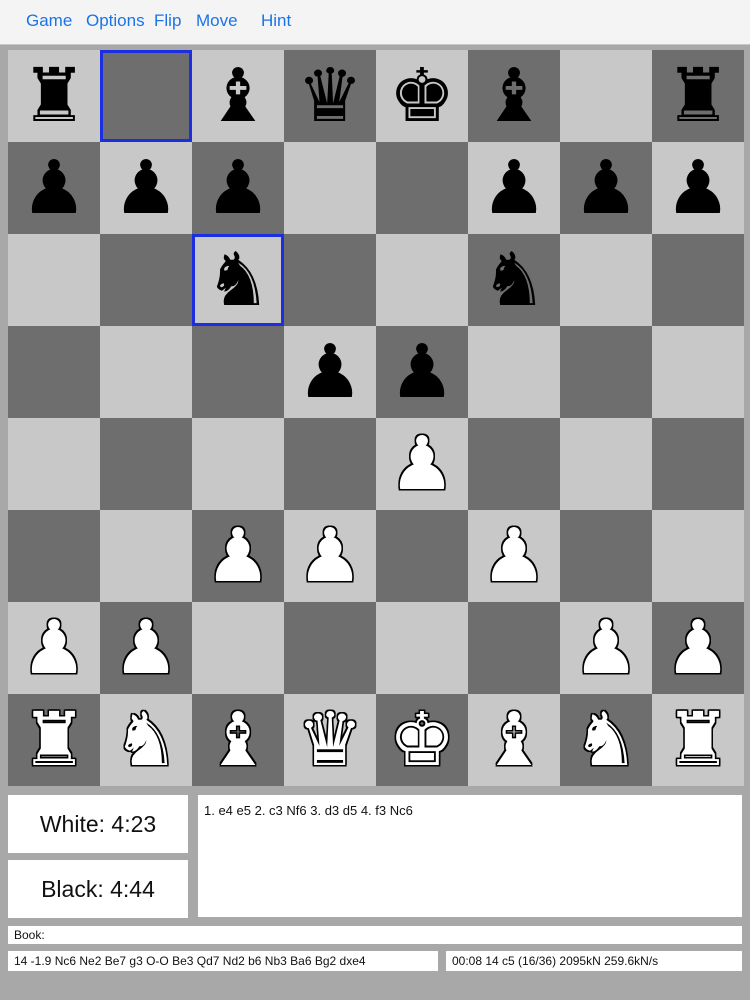 The image size is (750, 1000). What do you see at coordinates (422, 556) in the screenshot?
I see `square-e3` at bounding box center [422, 556].